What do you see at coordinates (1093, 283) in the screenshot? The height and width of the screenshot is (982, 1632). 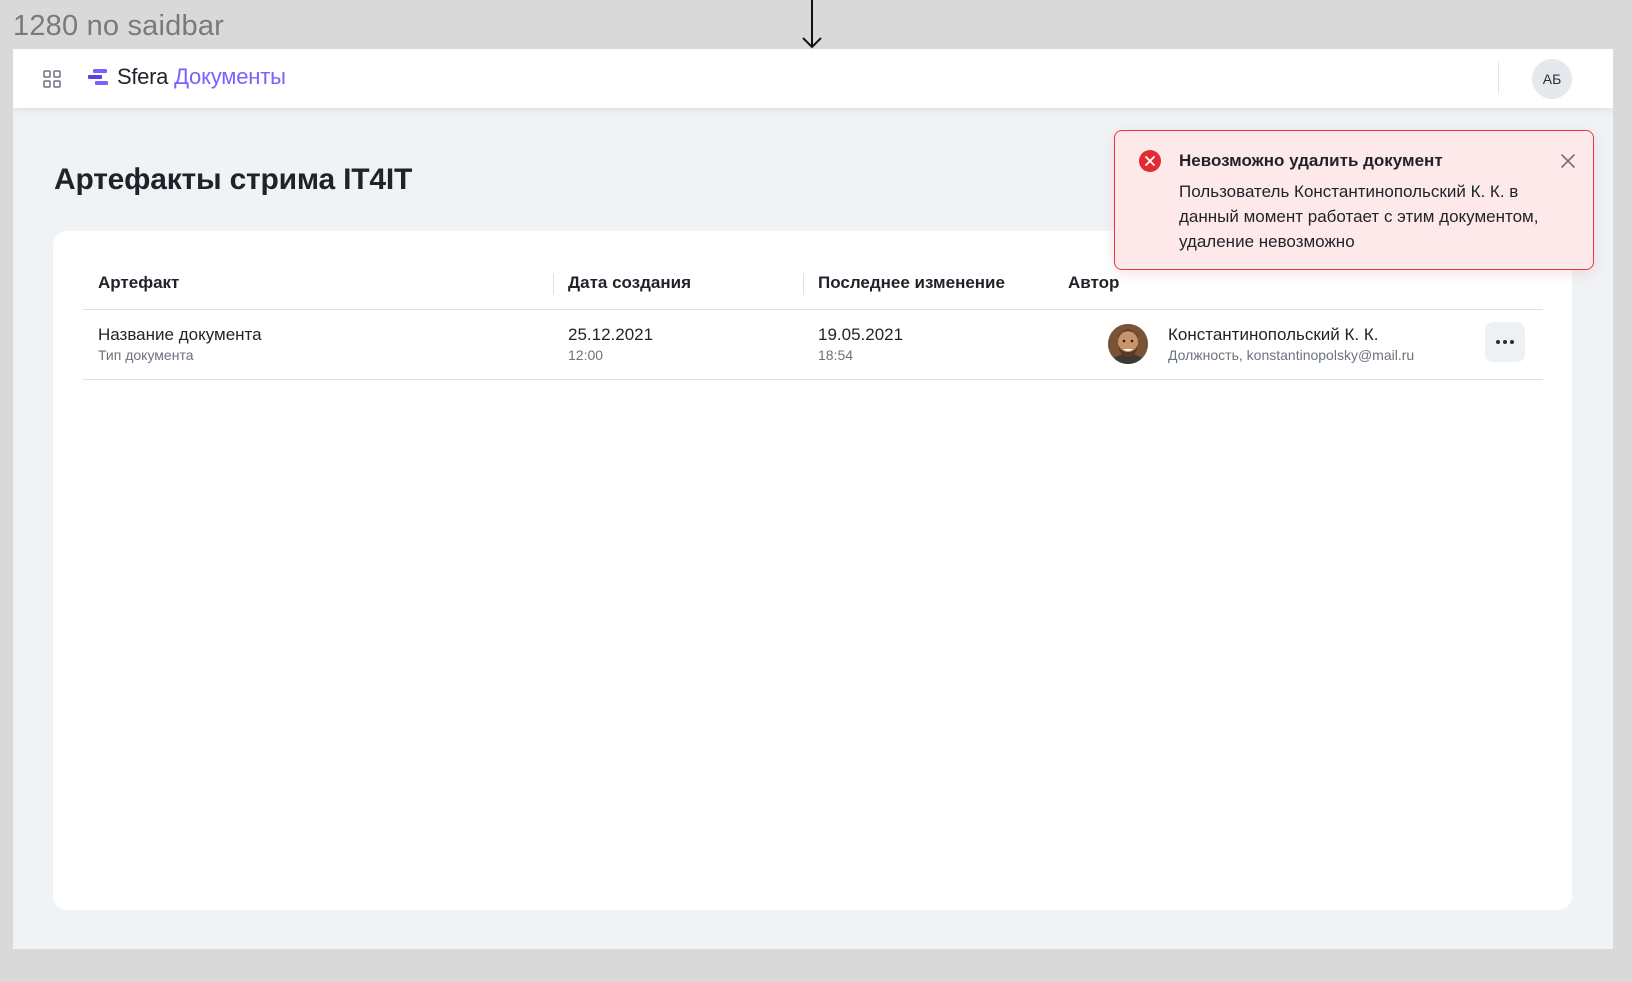 I see `column-header-author: Автор` at bounding box center [1093, 283].